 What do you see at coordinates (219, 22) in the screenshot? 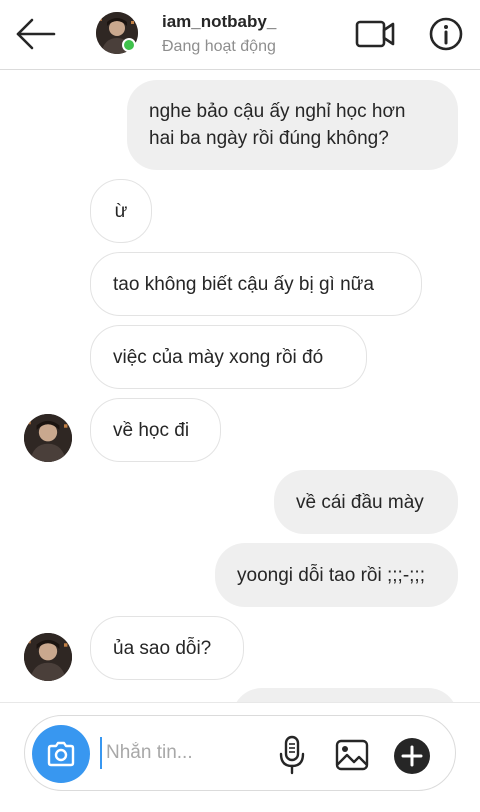
I see `chat-username: iam_notbaby_` at bounding box center [219, 22].